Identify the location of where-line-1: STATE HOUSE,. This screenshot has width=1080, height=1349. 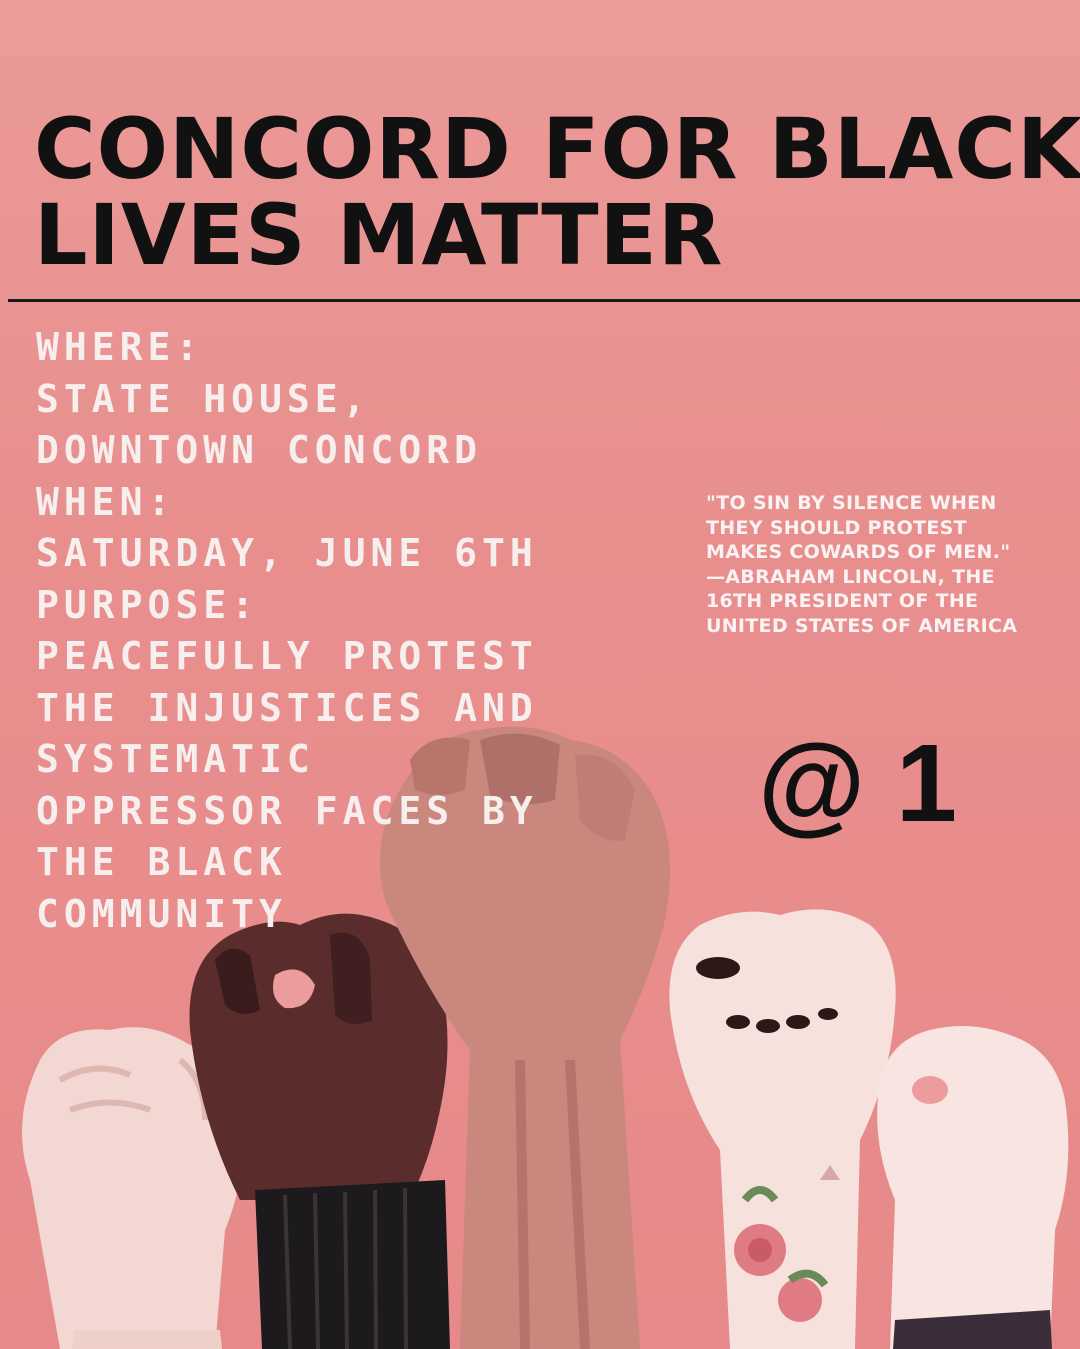
(203, 398).